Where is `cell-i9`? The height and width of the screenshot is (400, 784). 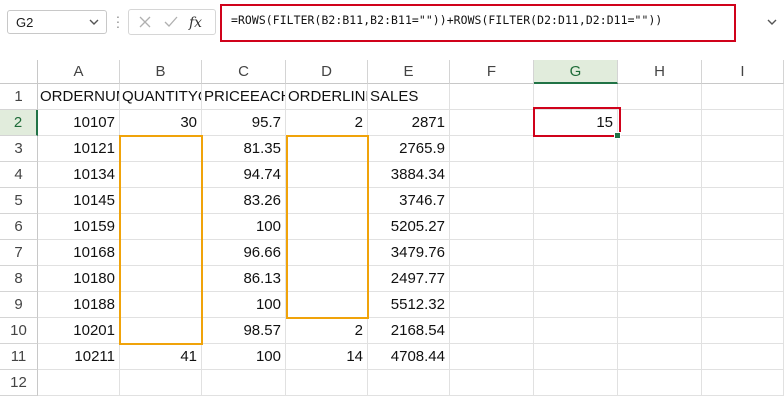
cell-i9 is located at coordinates (743, 305).